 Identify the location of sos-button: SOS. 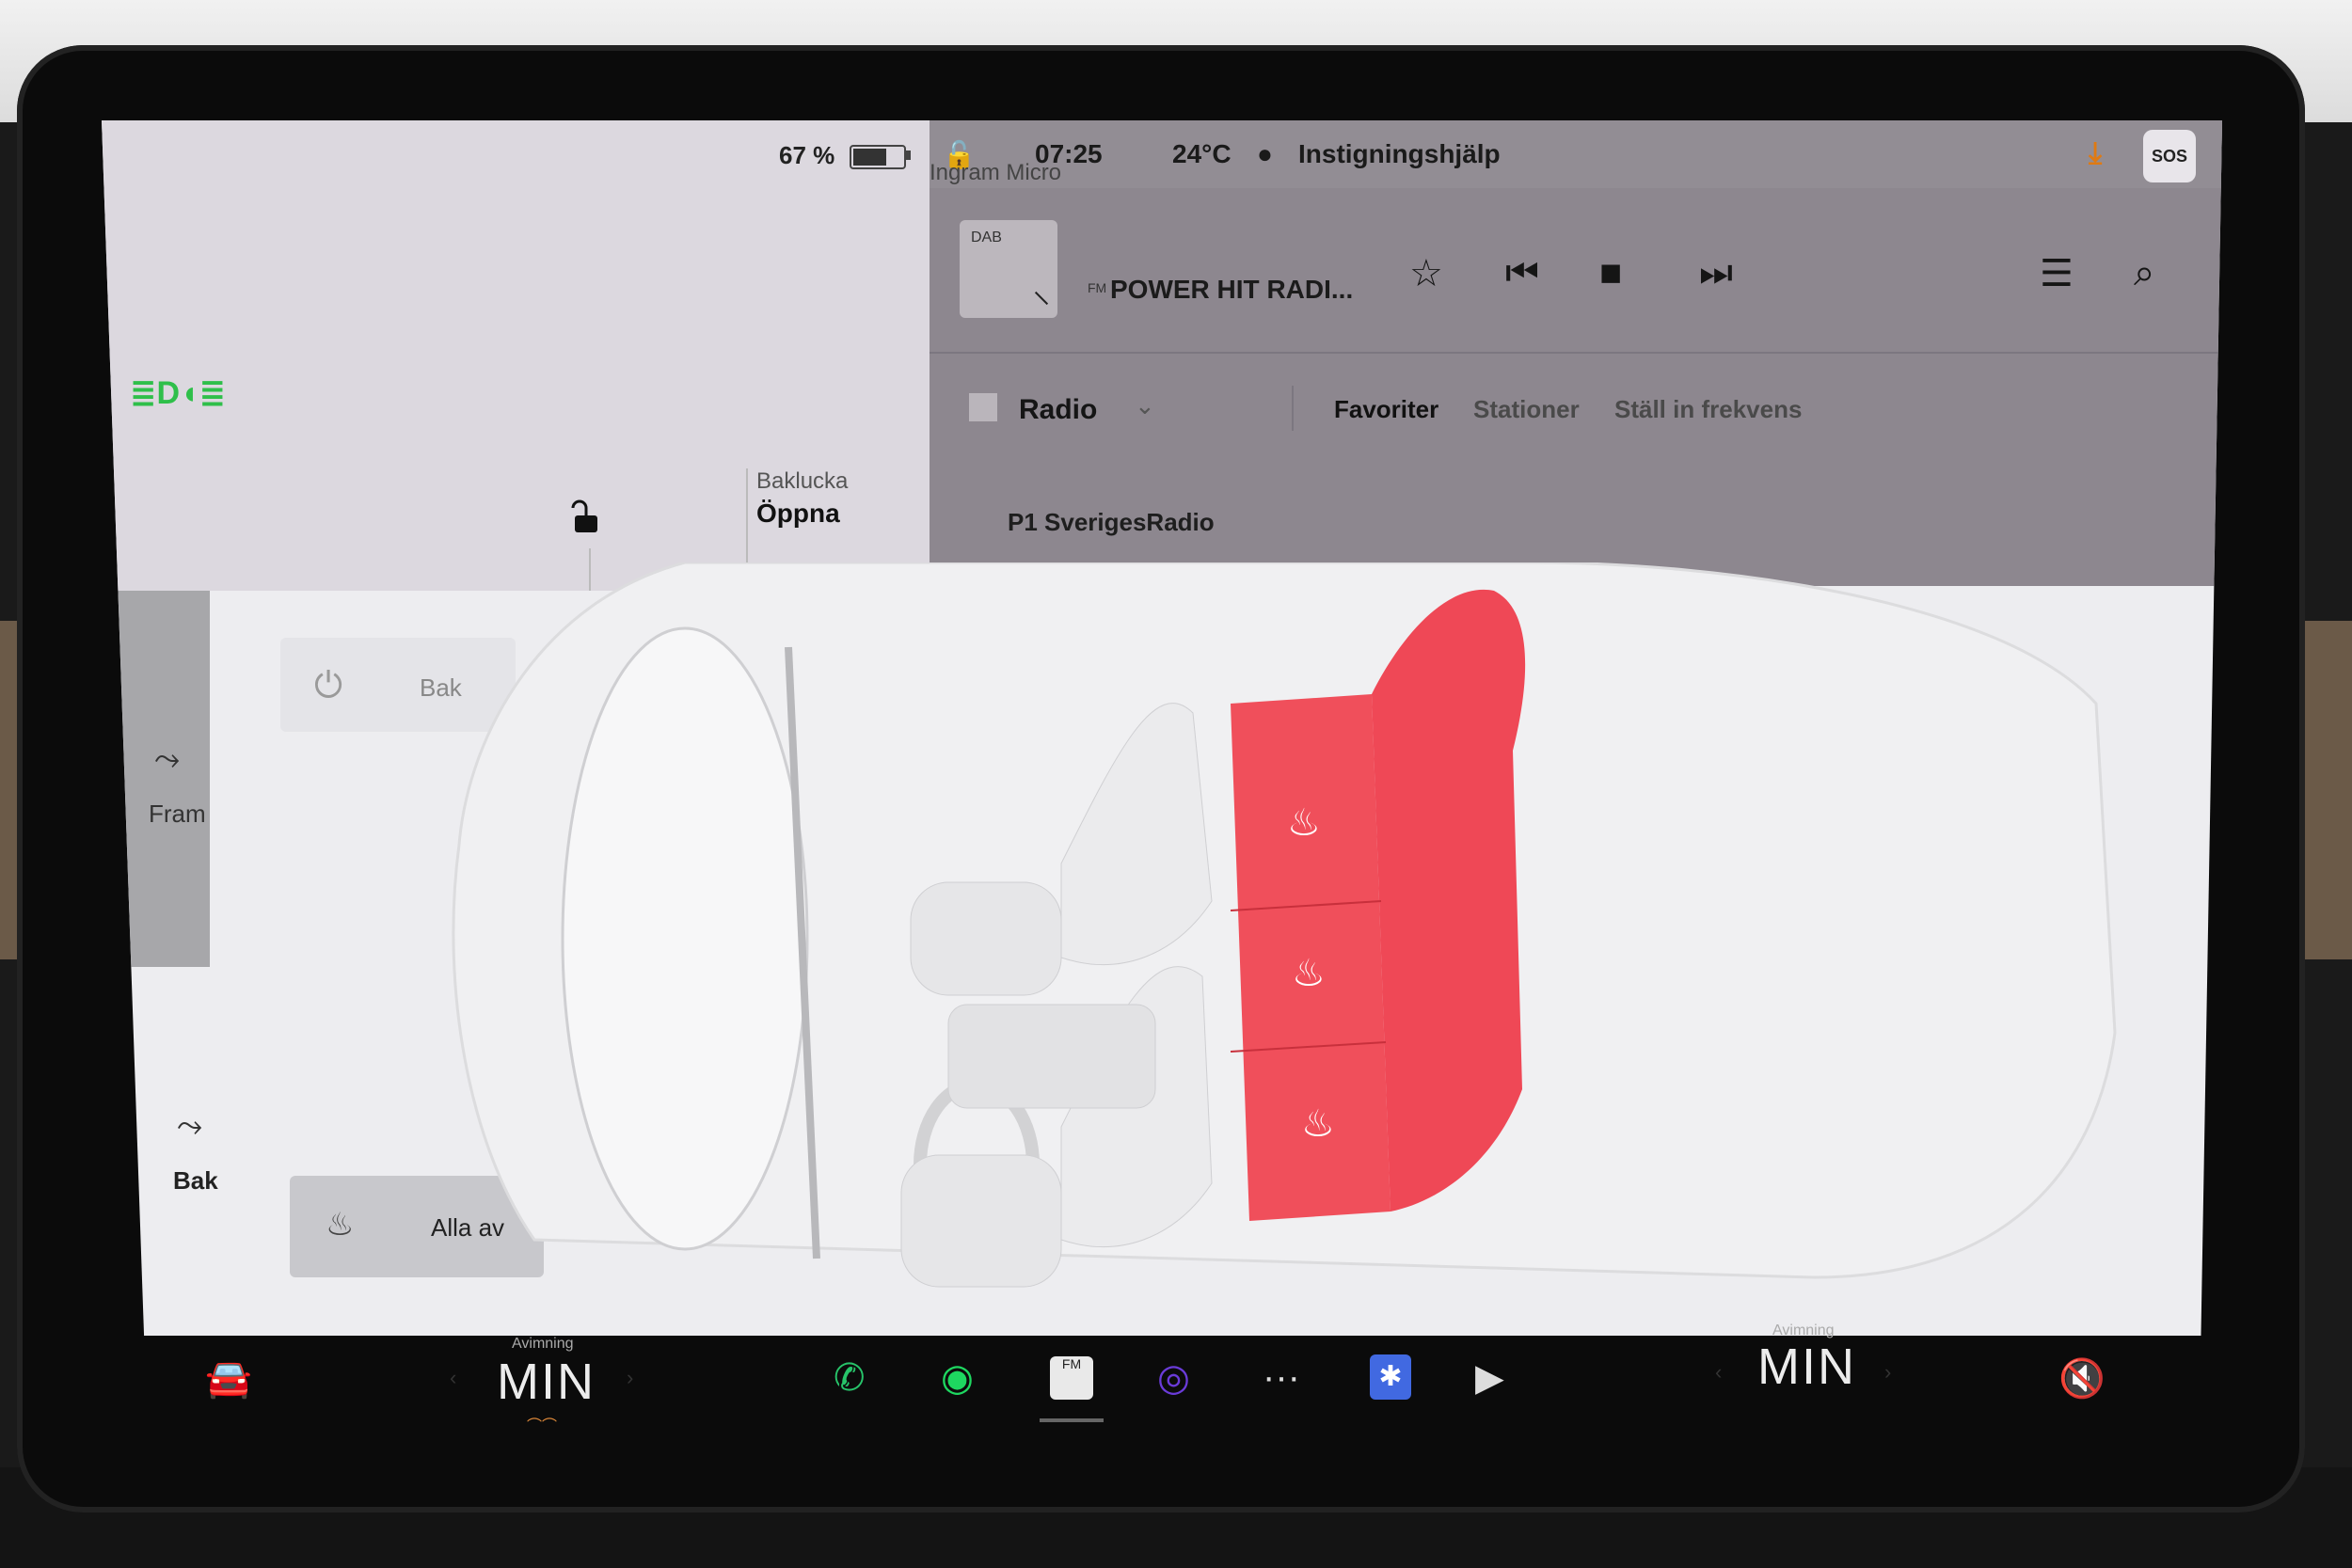
(2169, 156).